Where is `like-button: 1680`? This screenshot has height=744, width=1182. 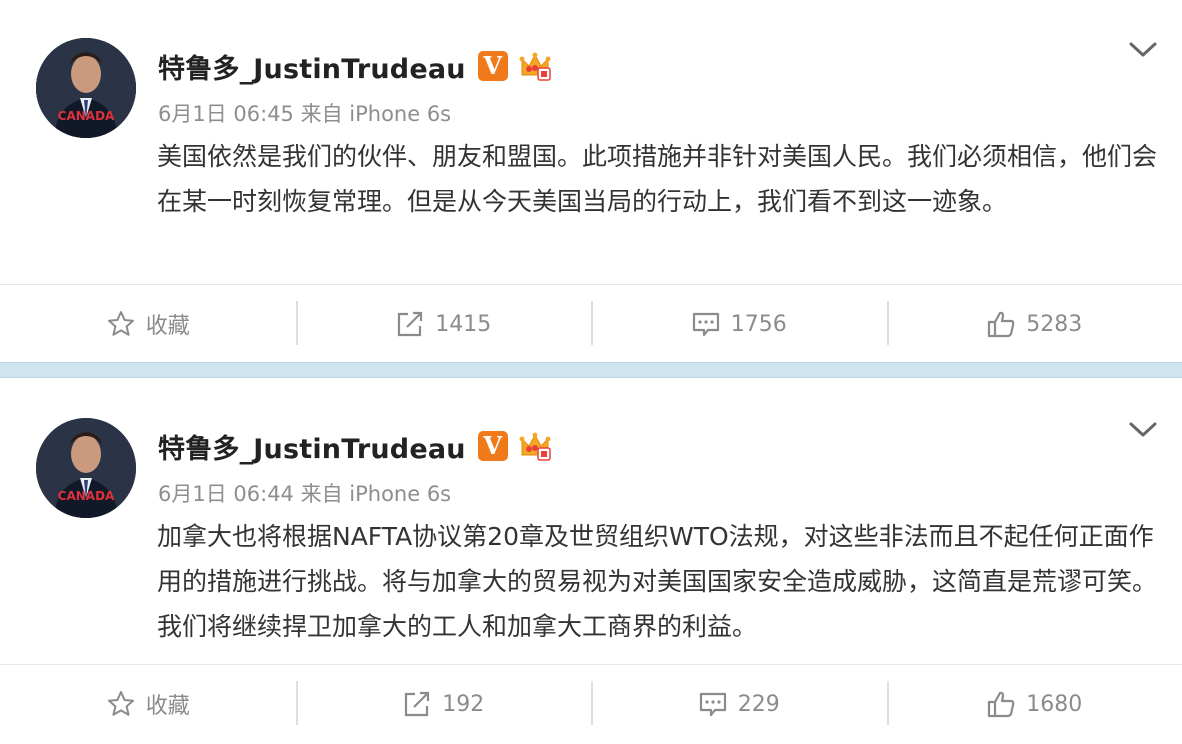 like-button: 1680 is located at coordinates (1034, 704).